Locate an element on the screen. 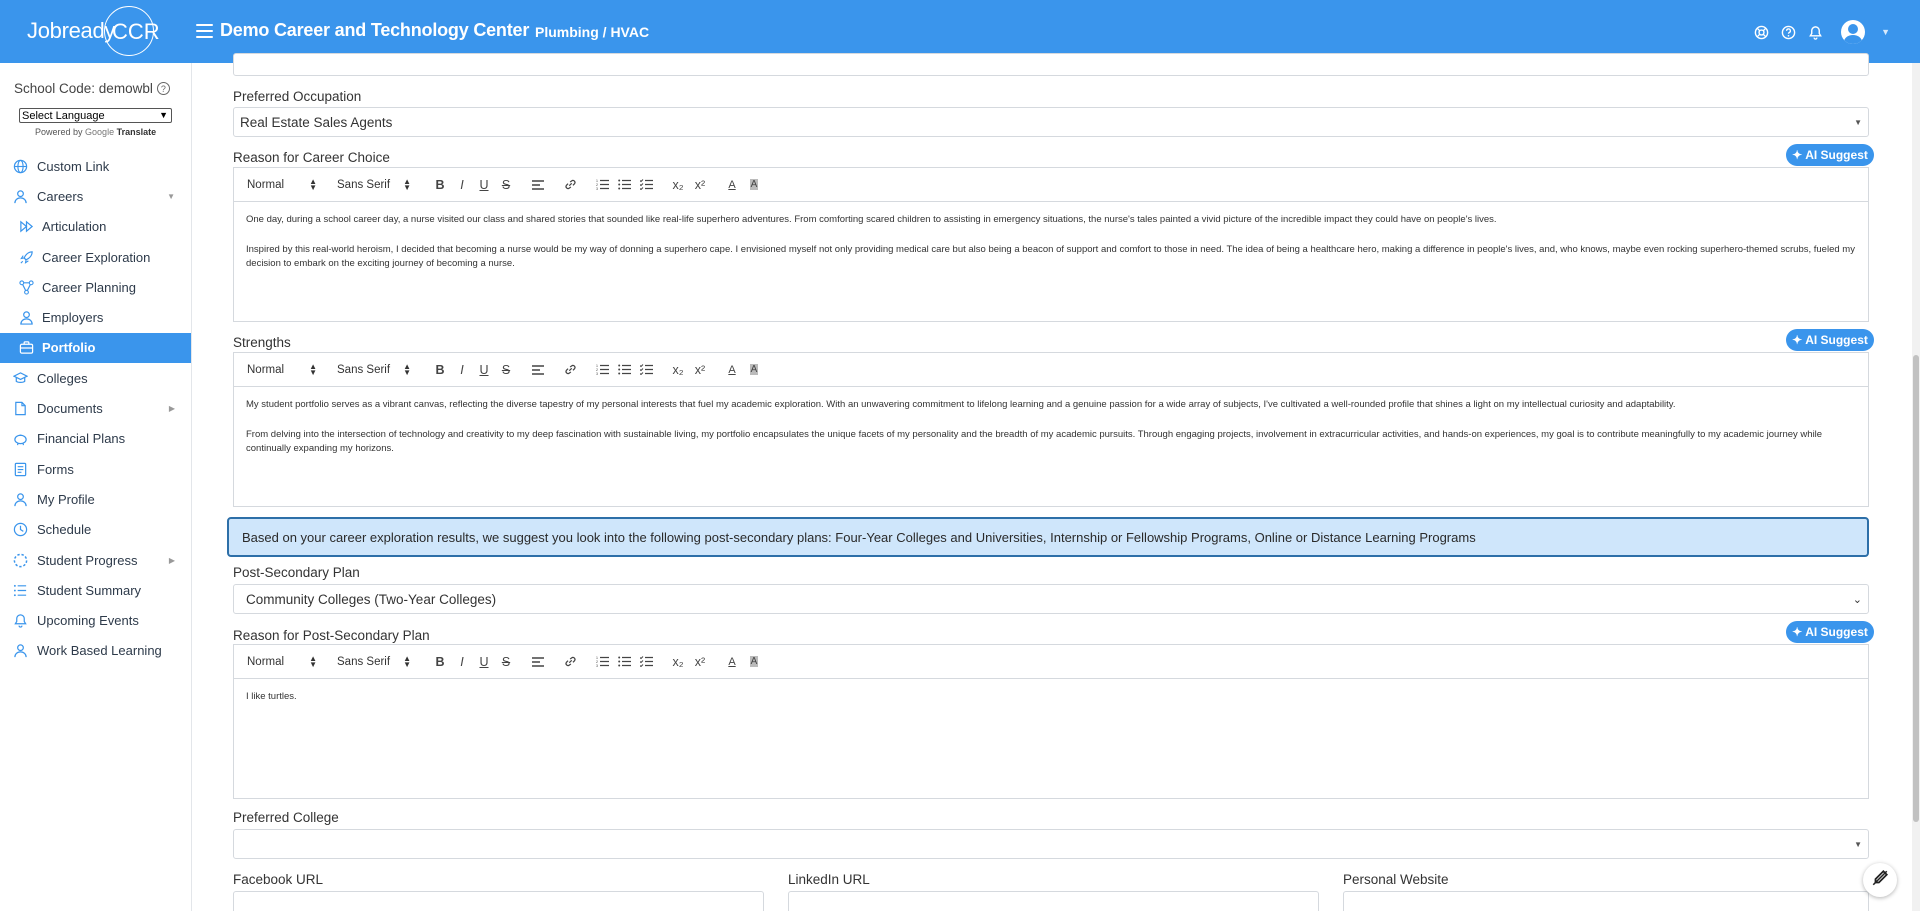  personal-website-input is located at coordinates (1606, 901).